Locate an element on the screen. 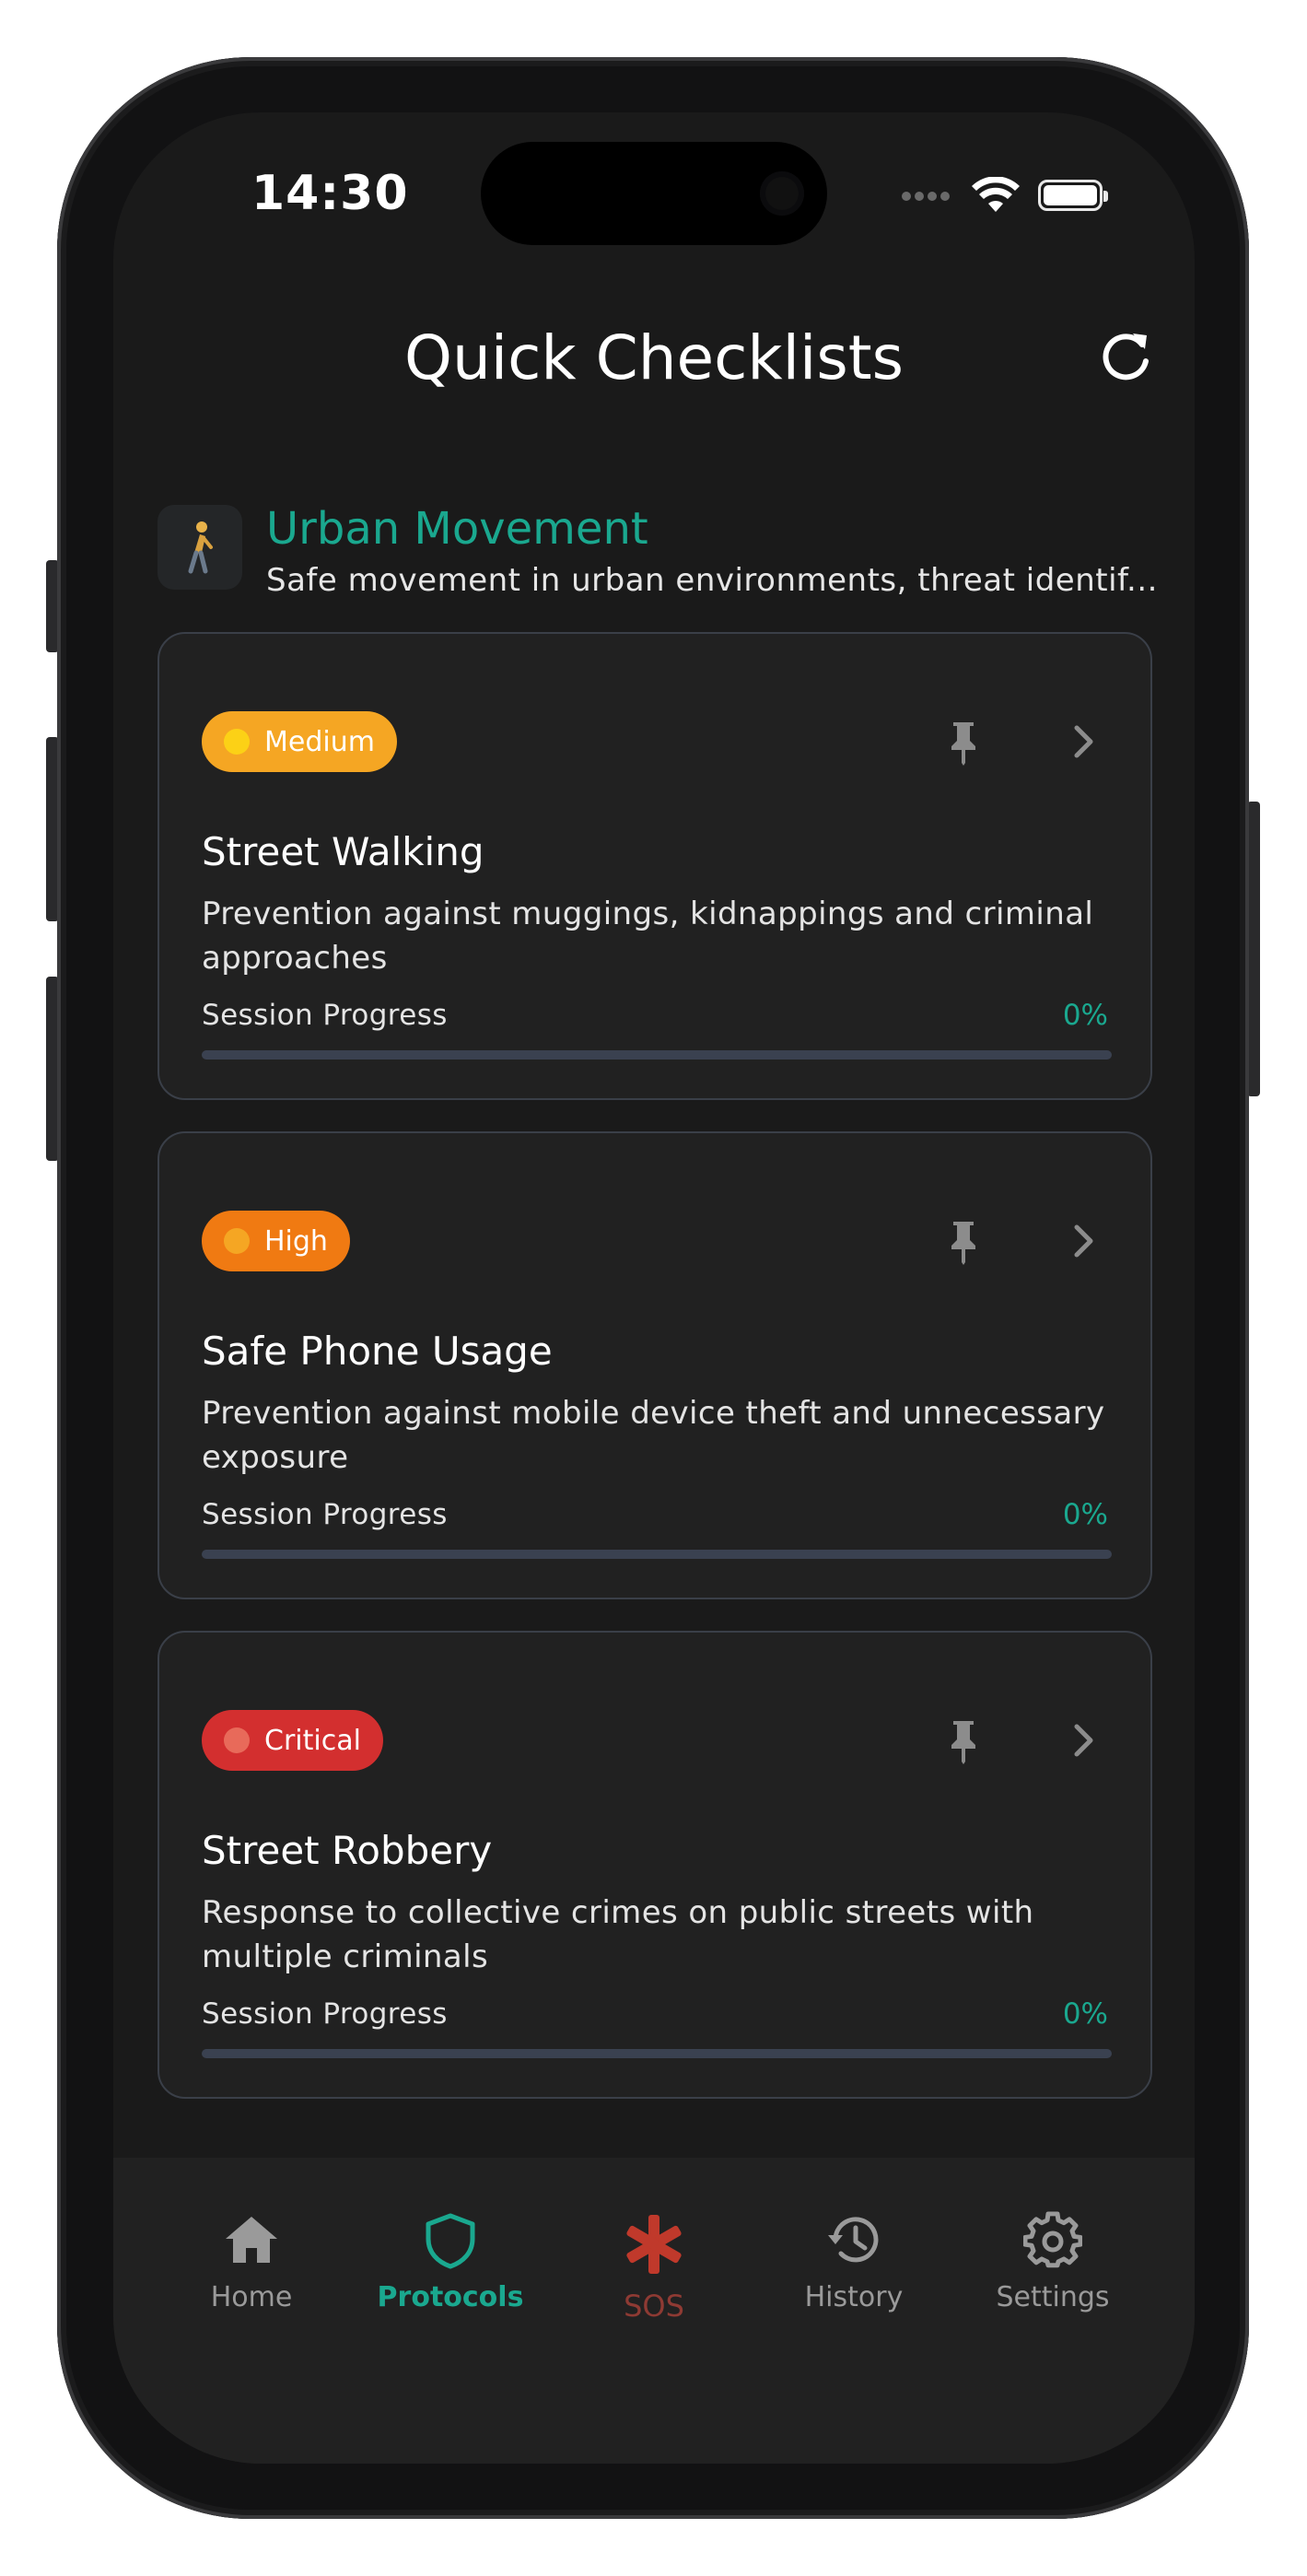  nav-label: History is located at coordinates (854, 2297).